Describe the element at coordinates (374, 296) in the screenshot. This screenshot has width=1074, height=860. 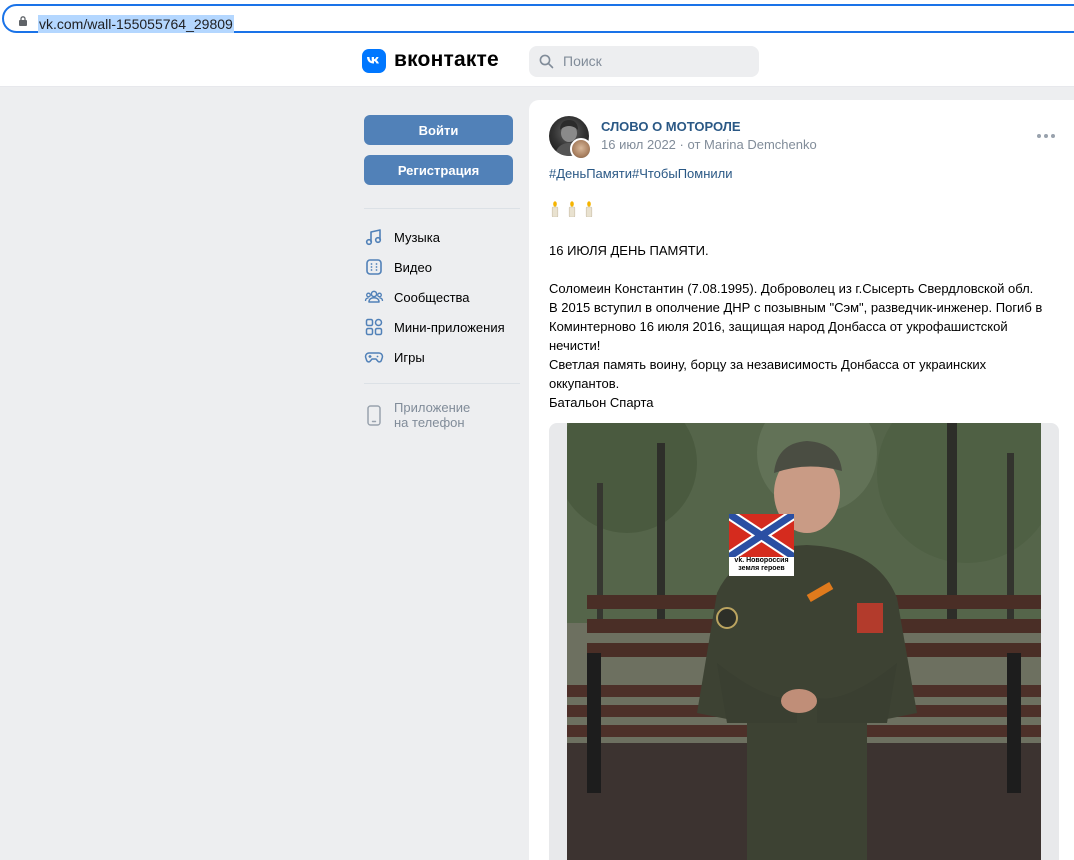
I see `communities-icon` at that location.